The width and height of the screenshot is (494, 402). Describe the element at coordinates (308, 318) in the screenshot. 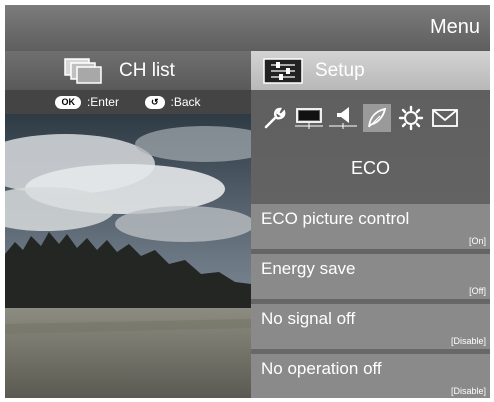

I see `setting-label: No signal off` at that location.